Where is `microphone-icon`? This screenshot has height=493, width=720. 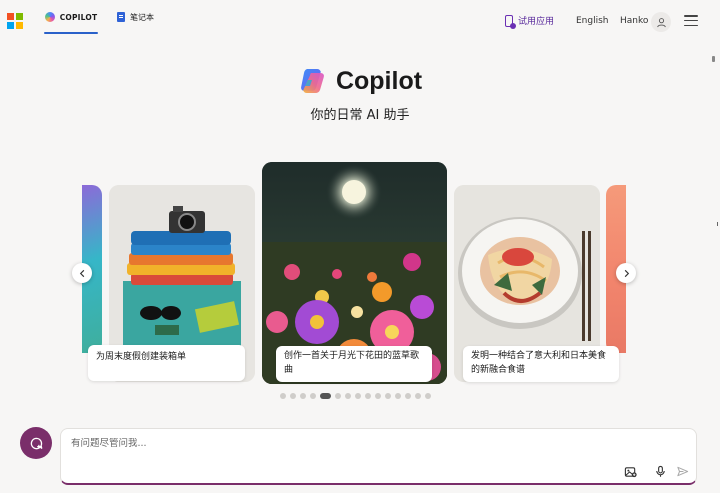
microphone-icon is located at coordinates (660, 471).